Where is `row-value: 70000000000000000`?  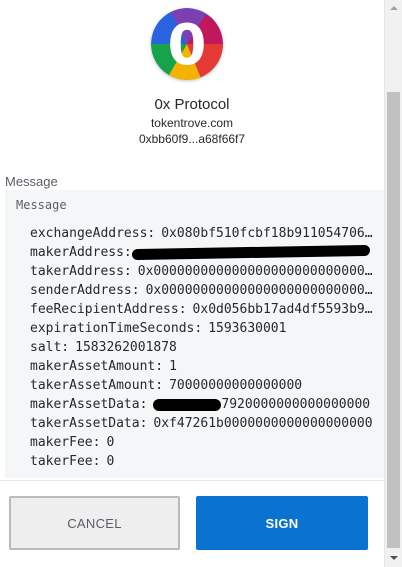
row-value: 70000000000000000 is located at coordinates (236, 385).